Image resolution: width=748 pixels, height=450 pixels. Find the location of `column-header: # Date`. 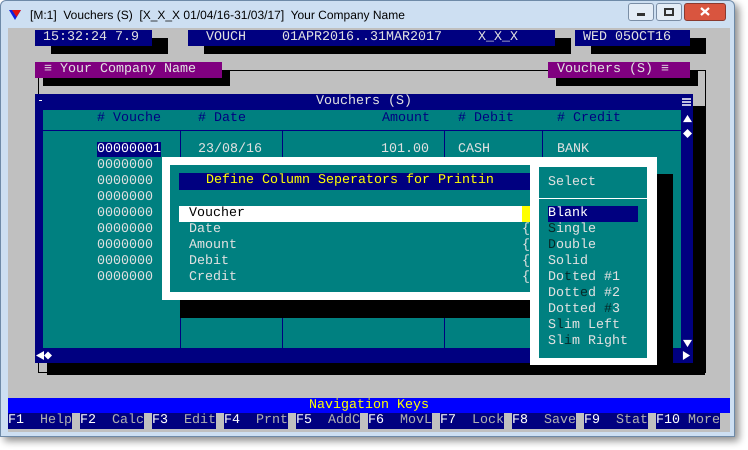

column-header: # Date is located at coordinates (222, 119).